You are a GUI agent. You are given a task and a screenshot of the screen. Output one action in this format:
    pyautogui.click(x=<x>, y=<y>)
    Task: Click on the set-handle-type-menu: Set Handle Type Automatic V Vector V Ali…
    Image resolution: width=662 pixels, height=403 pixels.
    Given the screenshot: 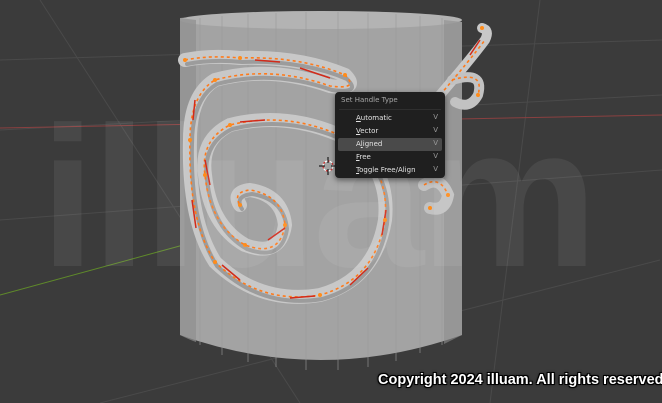 What is the action you would take?
    pyautogui.click(x=390, y=135)
    